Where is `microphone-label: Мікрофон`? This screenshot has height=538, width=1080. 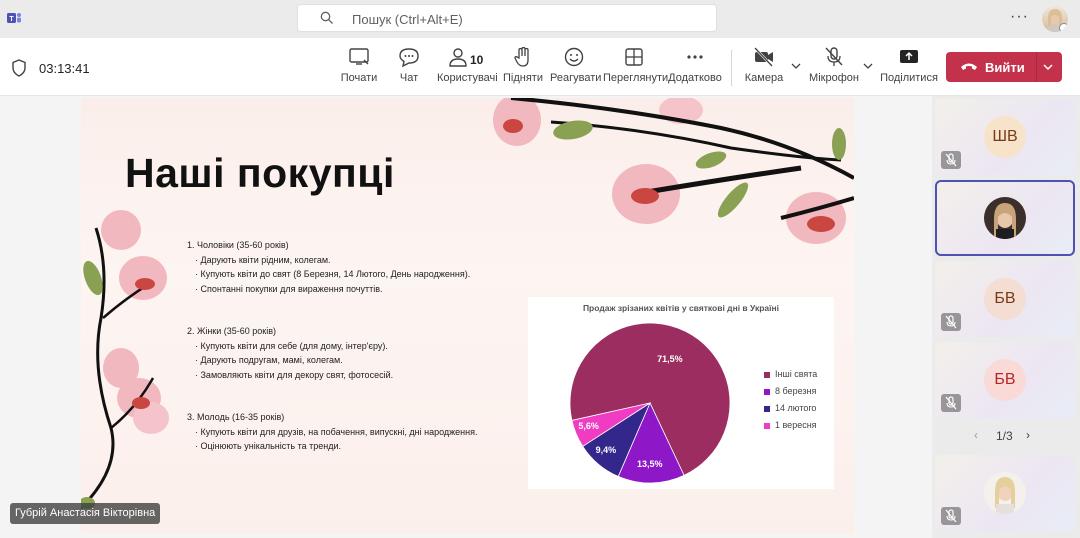
microphone-label: Мікрофон is located at coordinates (834, 78).